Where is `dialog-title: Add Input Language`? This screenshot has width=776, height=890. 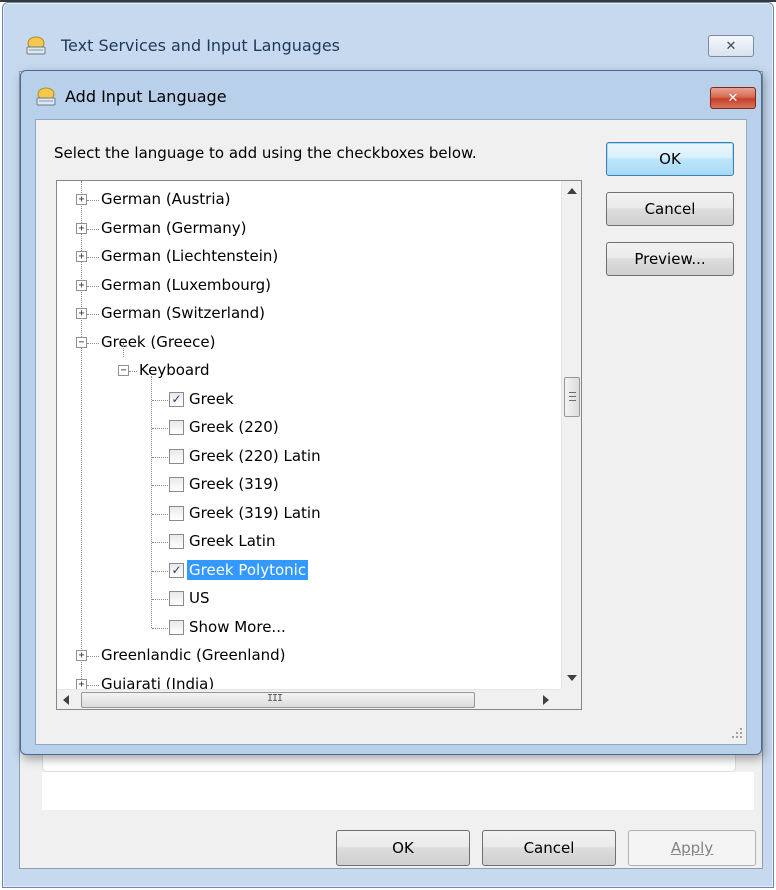 dialog-title: Add Input Language is located at coordinates (146, 96).